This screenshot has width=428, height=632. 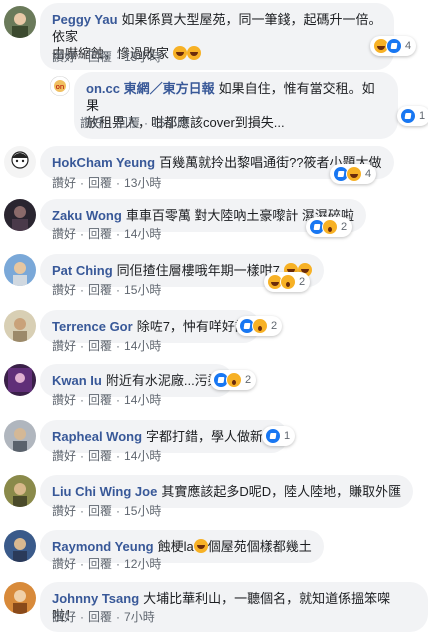 What do you see at coordinates (142, 564) in the screenshot?
I see `timestamp: 12小時` at bounding box center [142, 564].